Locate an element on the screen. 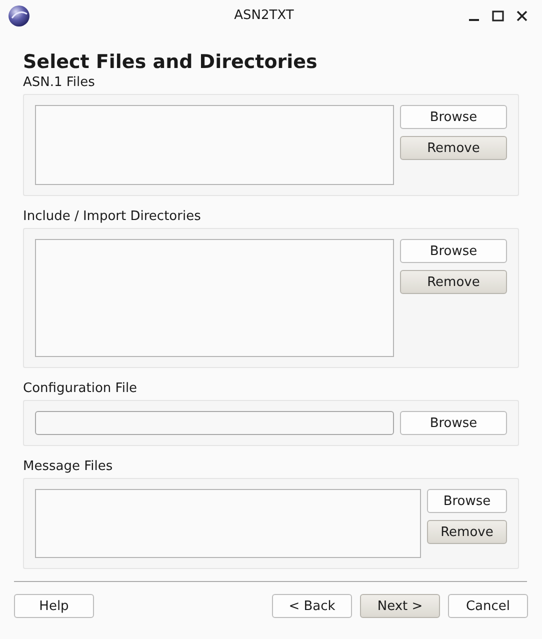  section-label: Message Files is located at coordinates (68, 467).